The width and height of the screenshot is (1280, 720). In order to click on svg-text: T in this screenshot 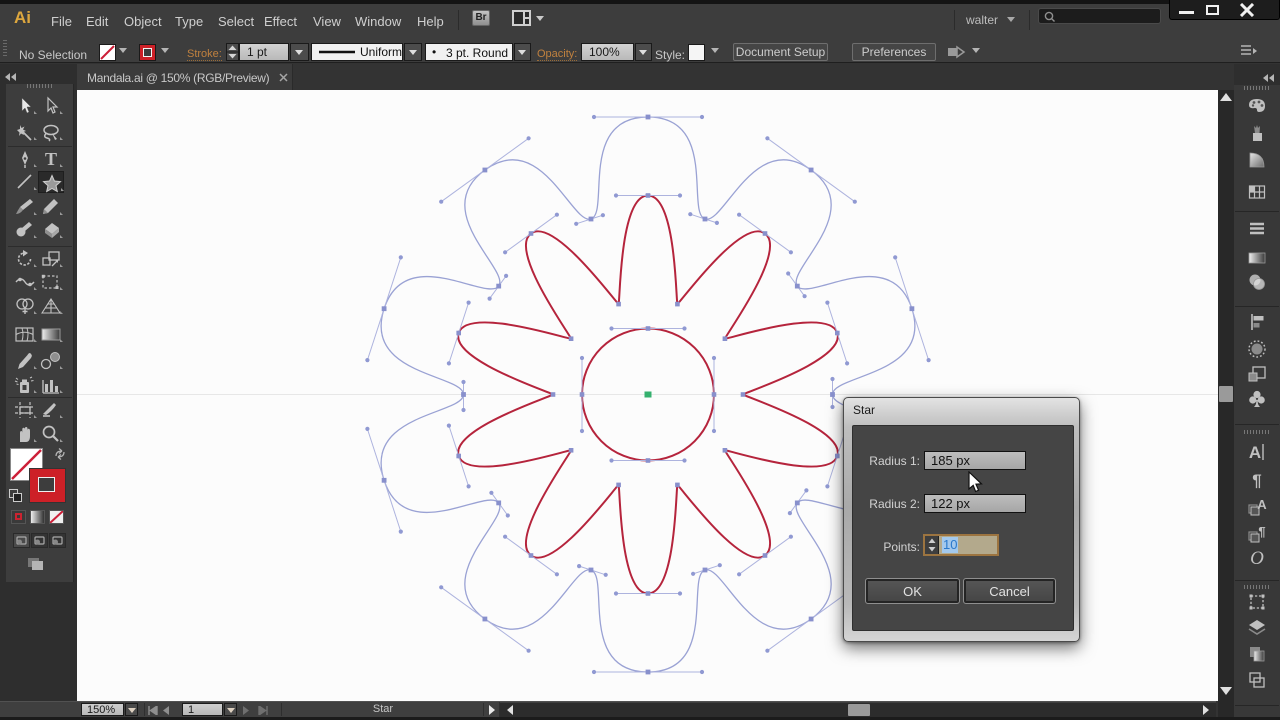, I will do `click(51, 159)`.